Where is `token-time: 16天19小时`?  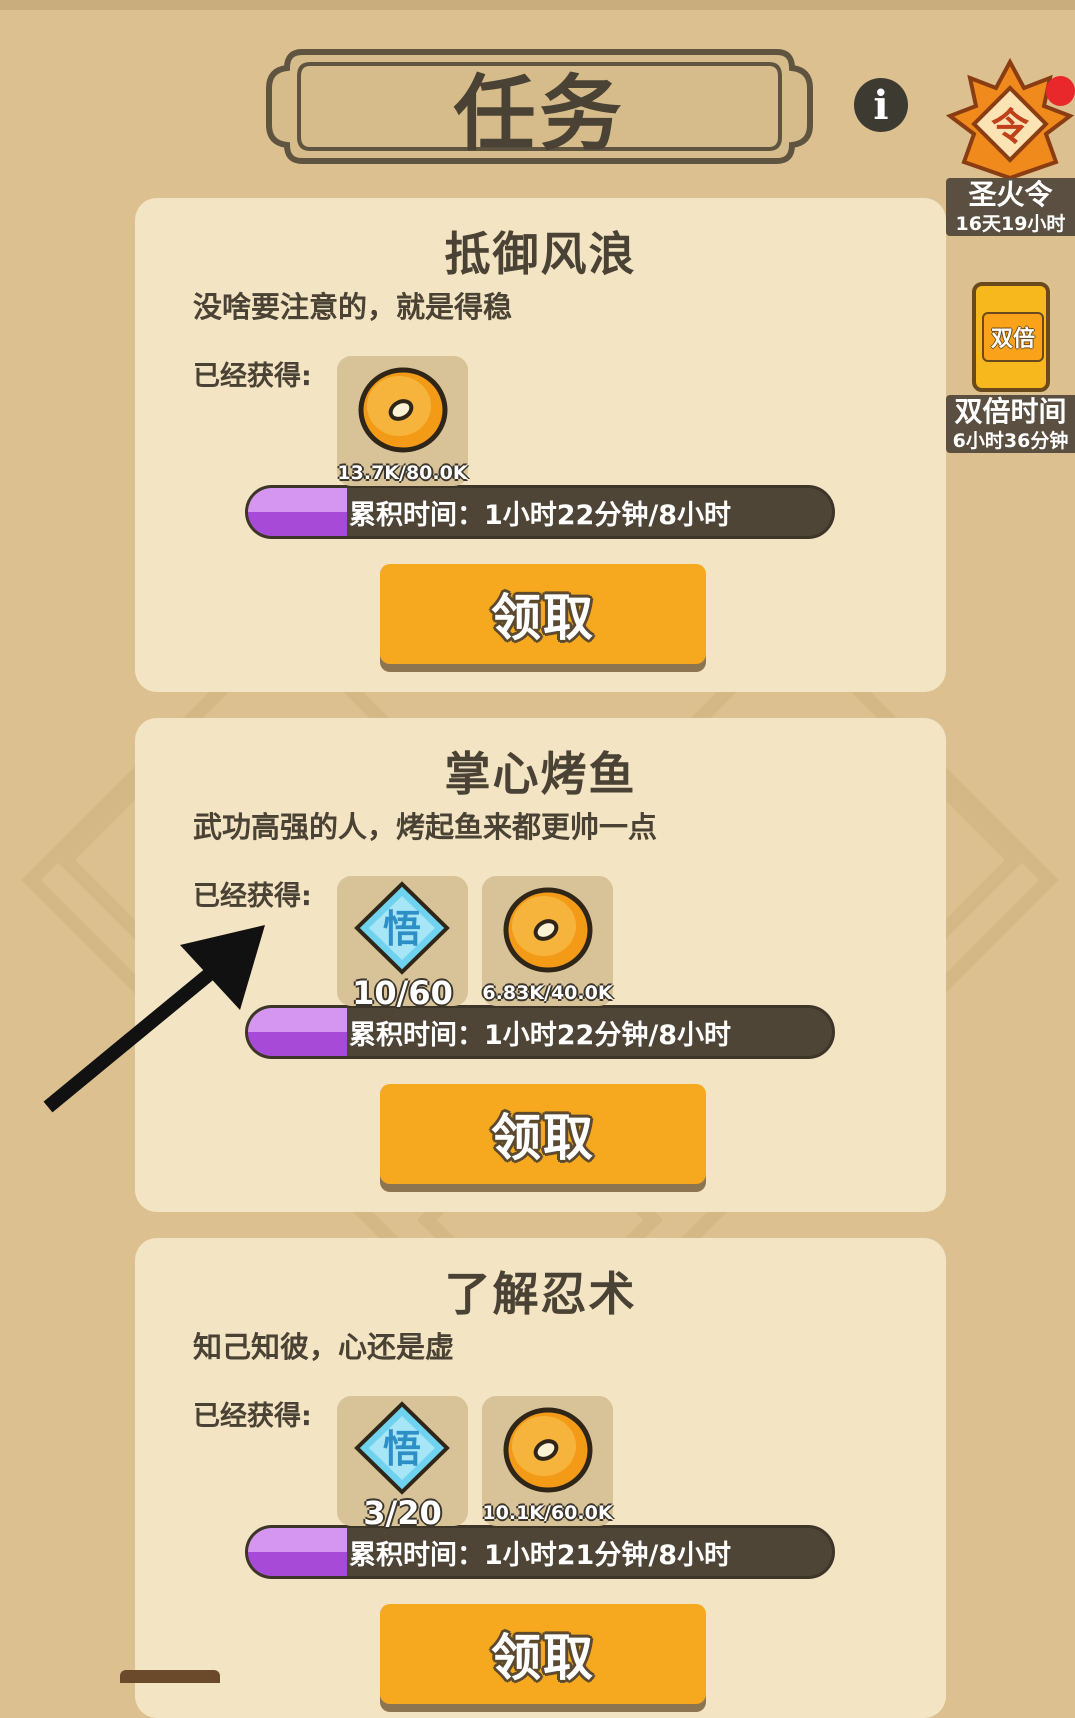
token-time: 16天19小时 is located at coordinates (1010, 224).